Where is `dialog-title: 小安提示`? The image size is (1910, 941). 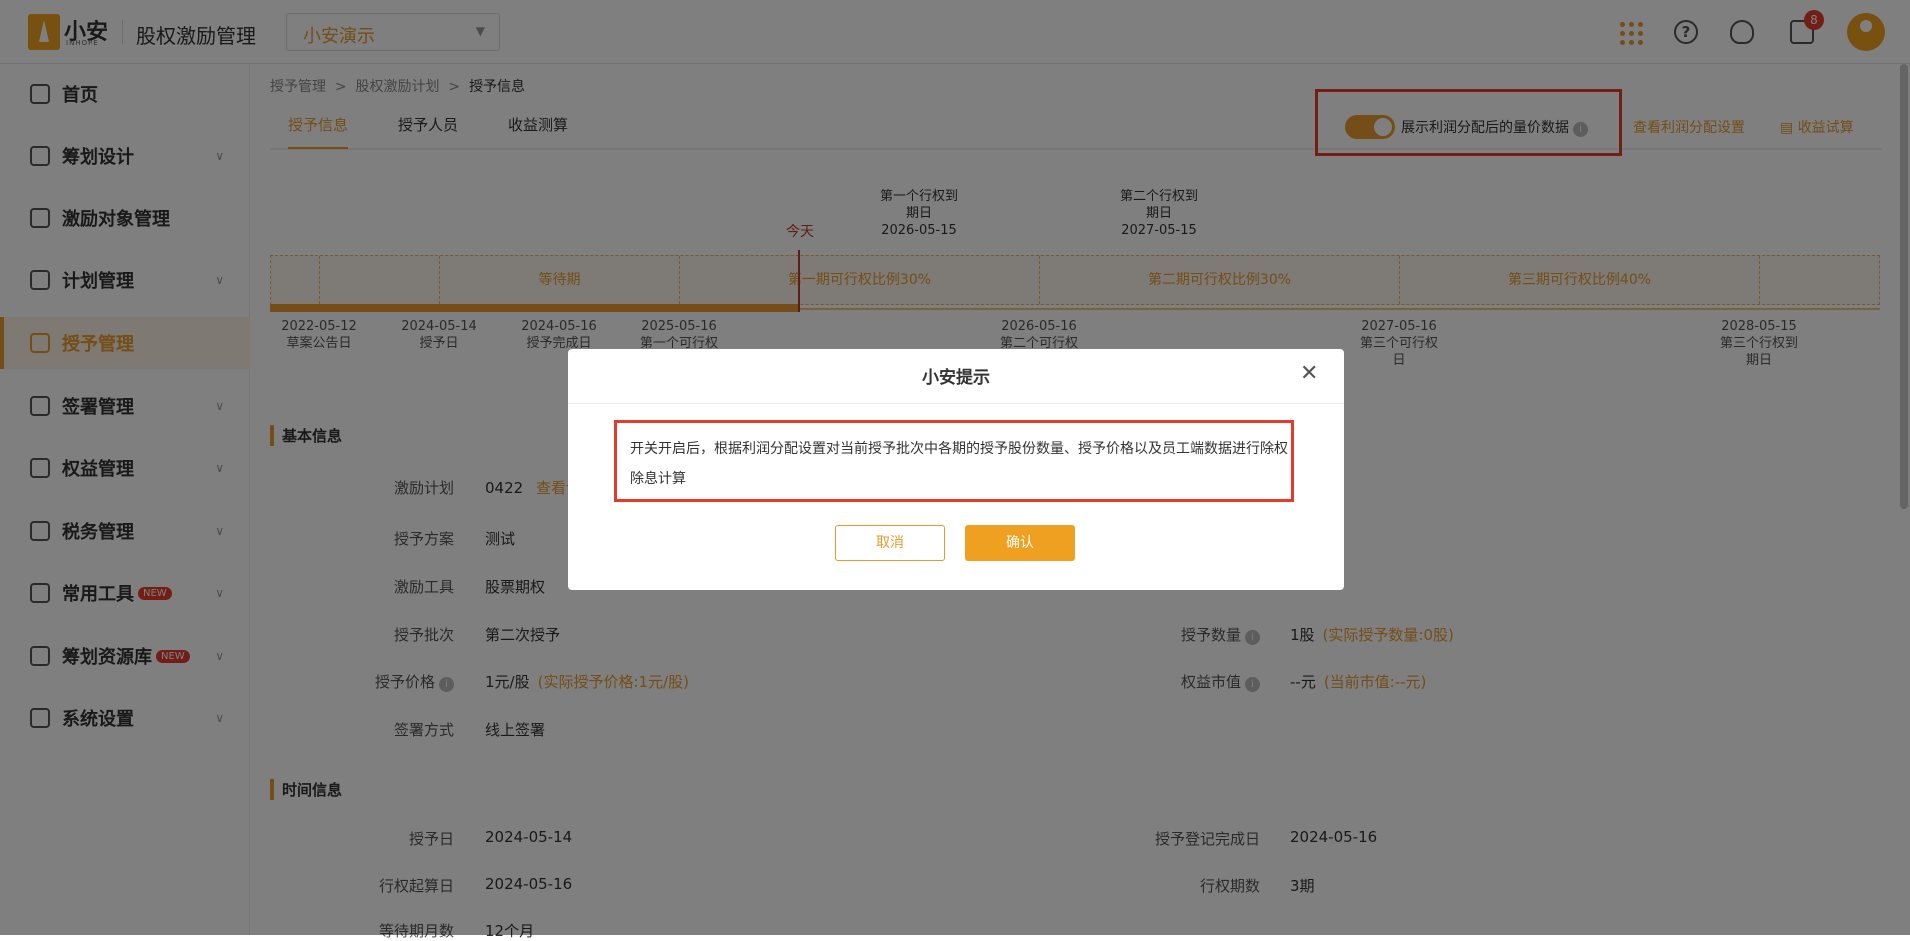 dialog-title: 小安提示 is located at coordinates (956, 378).